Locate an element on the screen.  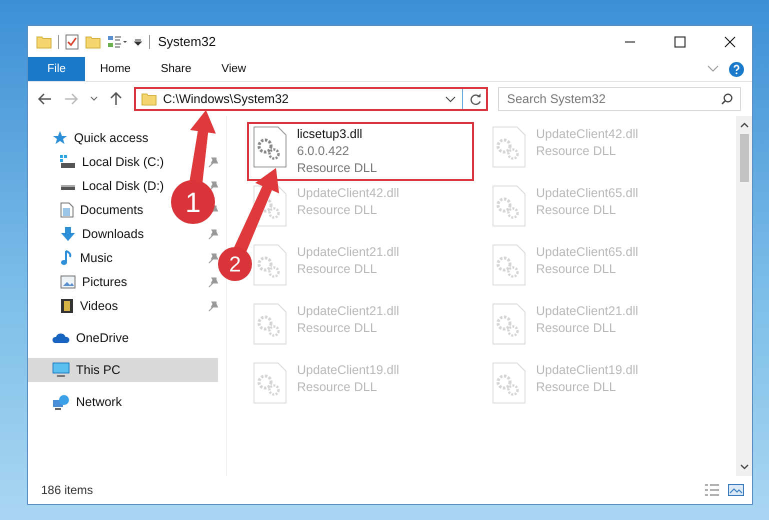
help-icon is located at coordinates (736, 69).